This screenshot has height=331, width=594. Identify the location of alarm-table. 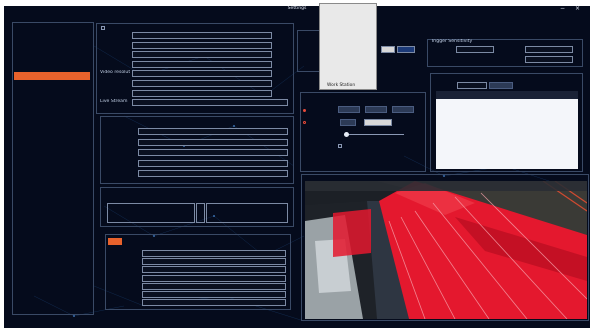
(507, 130).